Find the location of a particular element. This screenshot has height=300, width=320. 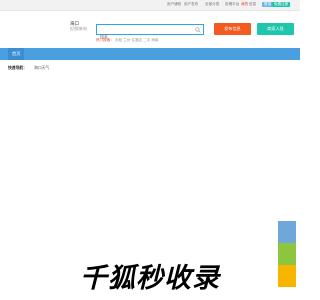

topbar-link-publish: 用户发布 is located at coordinates (191, 4).